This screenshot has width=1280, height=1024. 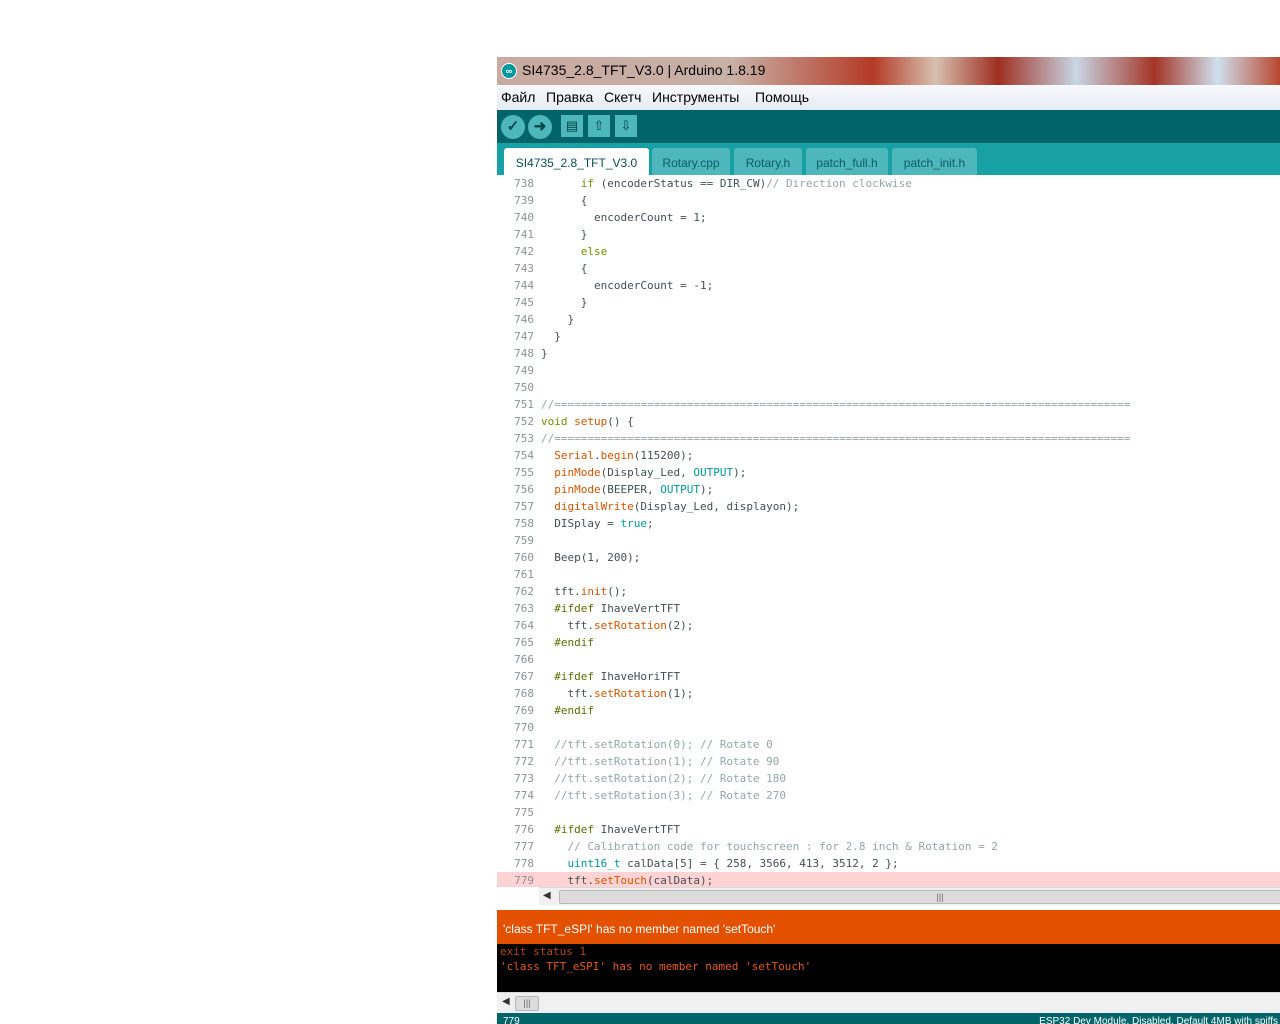 I want to click on line-number: 762, so click(x=524, y=591).